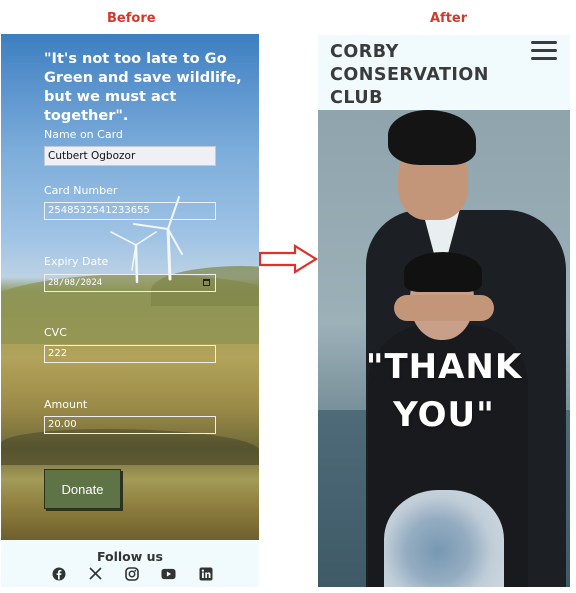 Image resolution: width=576 pixels, height=593 pixels. What do you see at coordinates (432, 137) in the screenshot?
I see `man-hair` at bounding box center [432, 137].